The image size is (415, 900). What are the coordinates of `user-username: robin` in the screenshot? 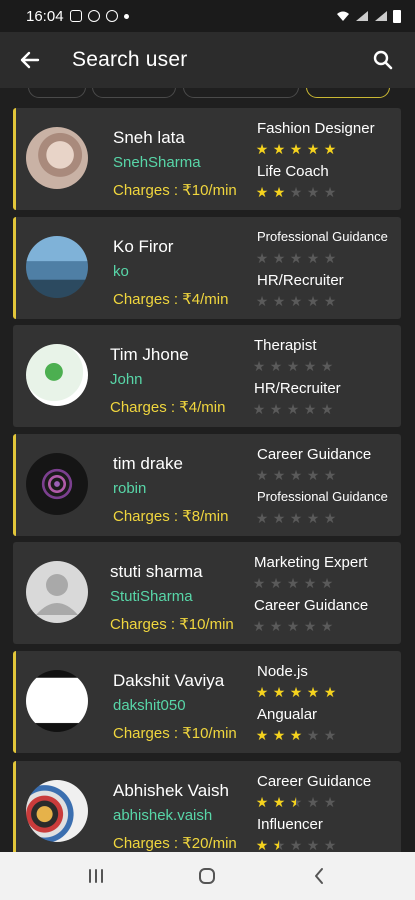 It's located at (130, 488).